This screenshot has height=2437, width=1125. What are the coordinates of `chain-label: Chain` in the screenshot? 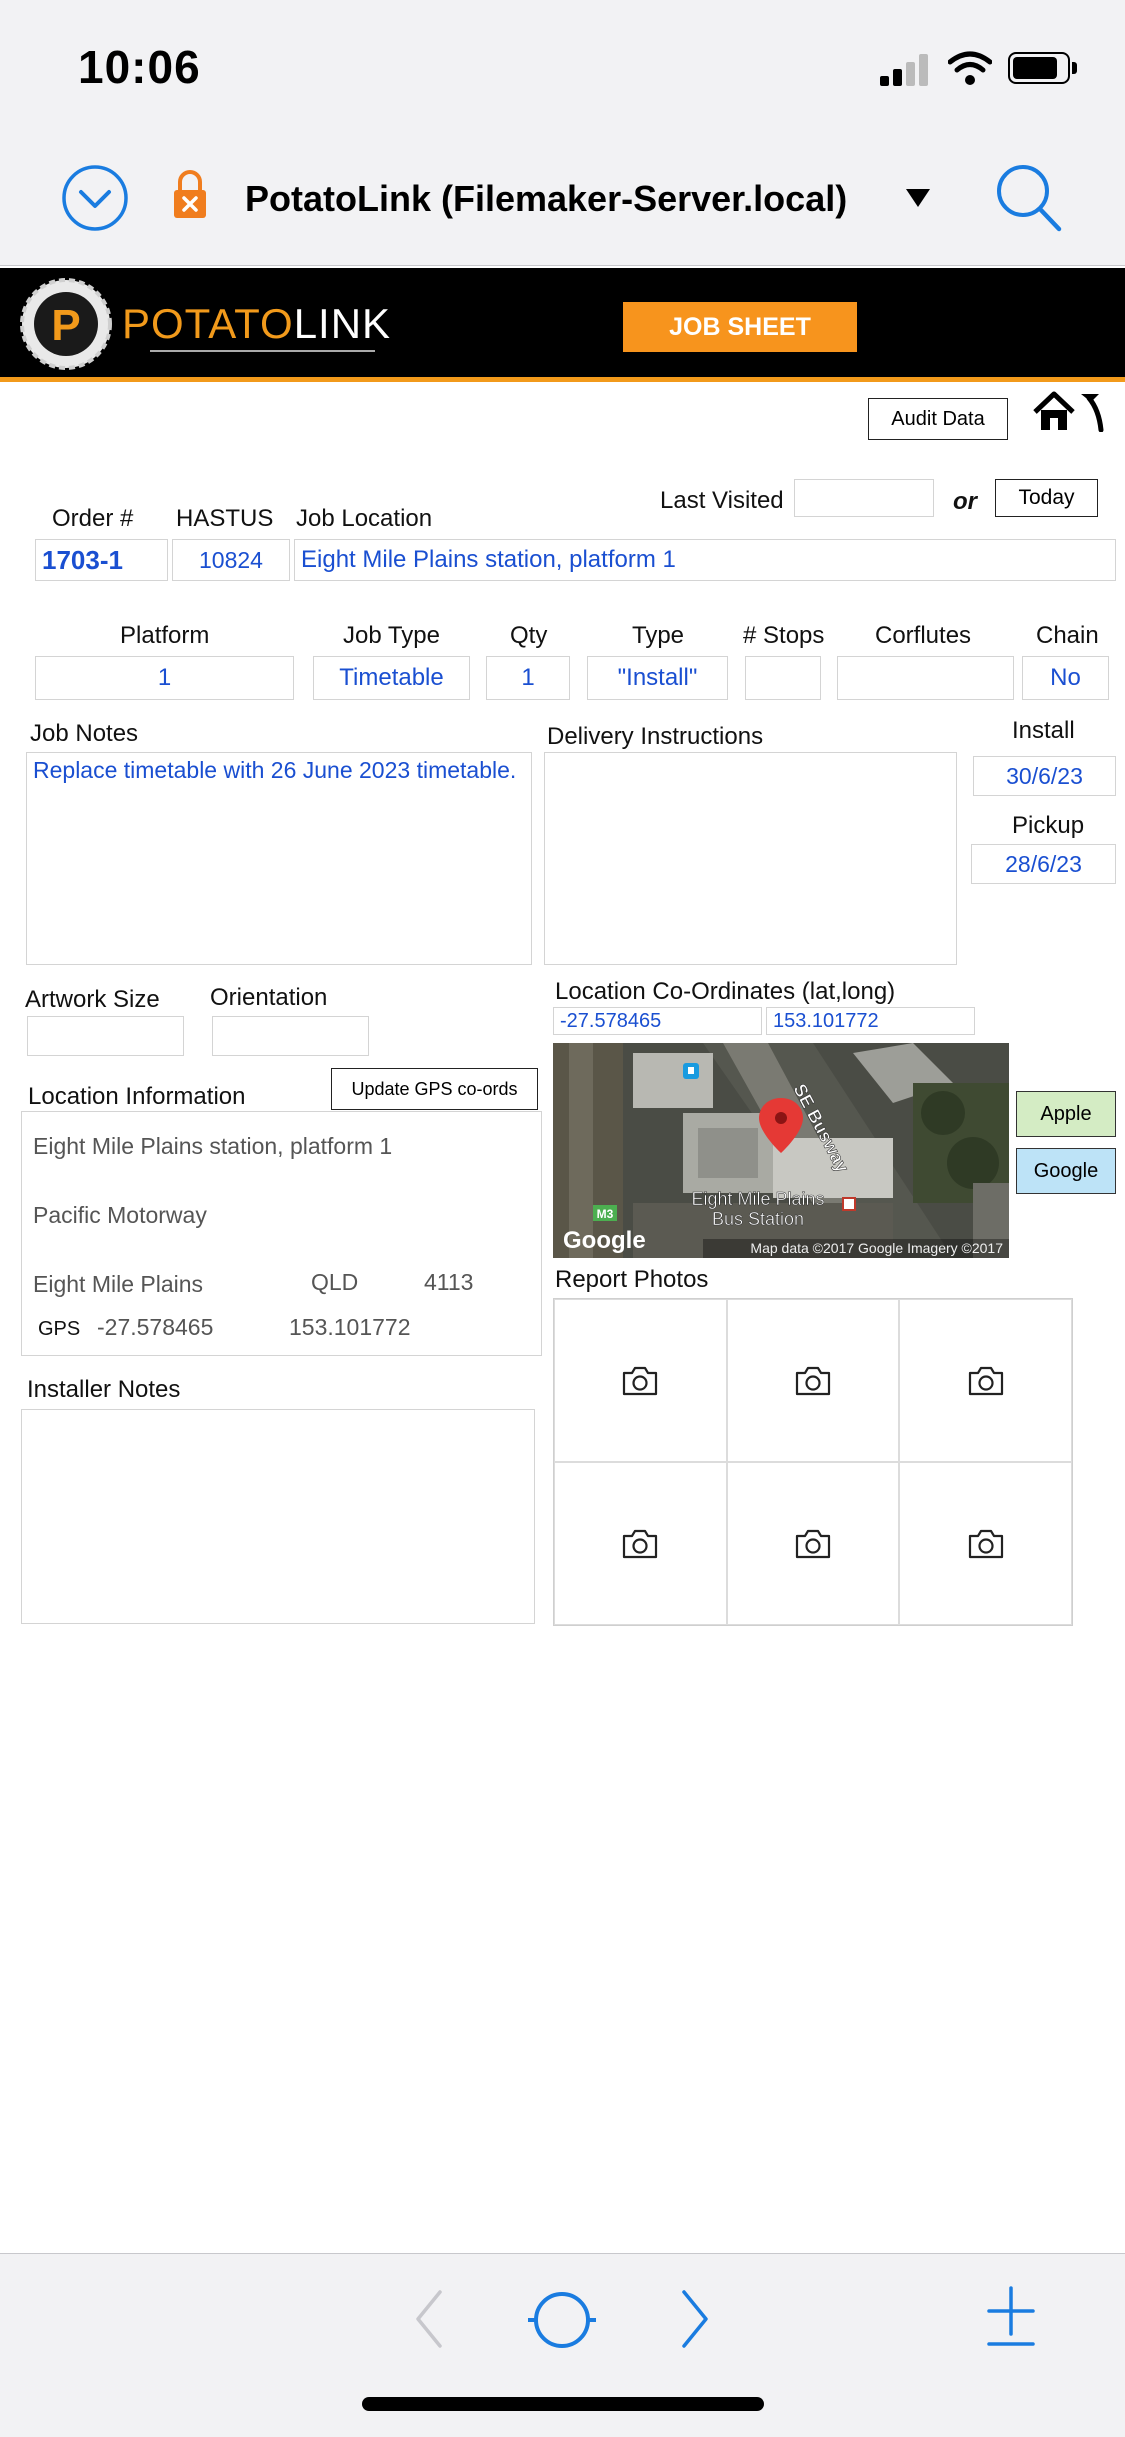 It's located at (1067, 635).